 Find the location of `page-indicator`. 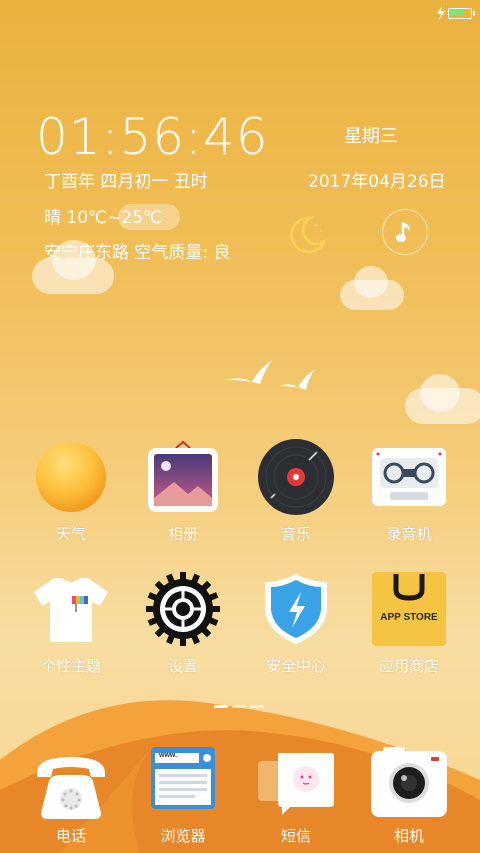

page-indicator is located at coordinates (242, 706).